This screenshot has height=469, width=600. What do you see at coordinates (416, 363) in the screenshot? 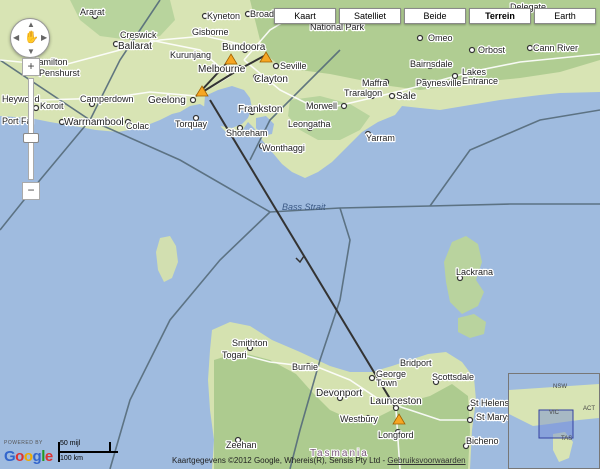
I see `label-bridport: Bridport` at bounding box center [416, 363].